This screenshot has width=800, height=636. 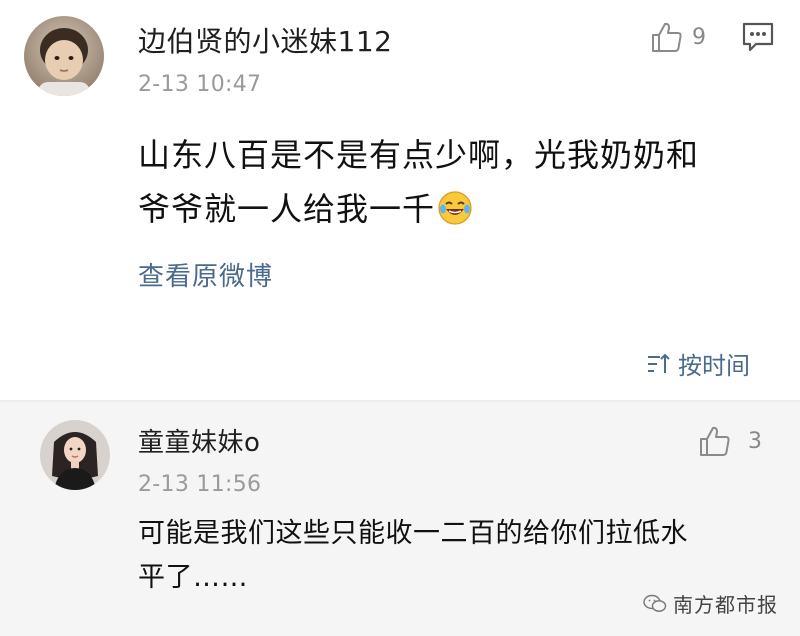 What do you see at coordinates (200, 484) in the screenshot?
I see `timestamp: 2-13 11:56` at bounding box center [200, 484].